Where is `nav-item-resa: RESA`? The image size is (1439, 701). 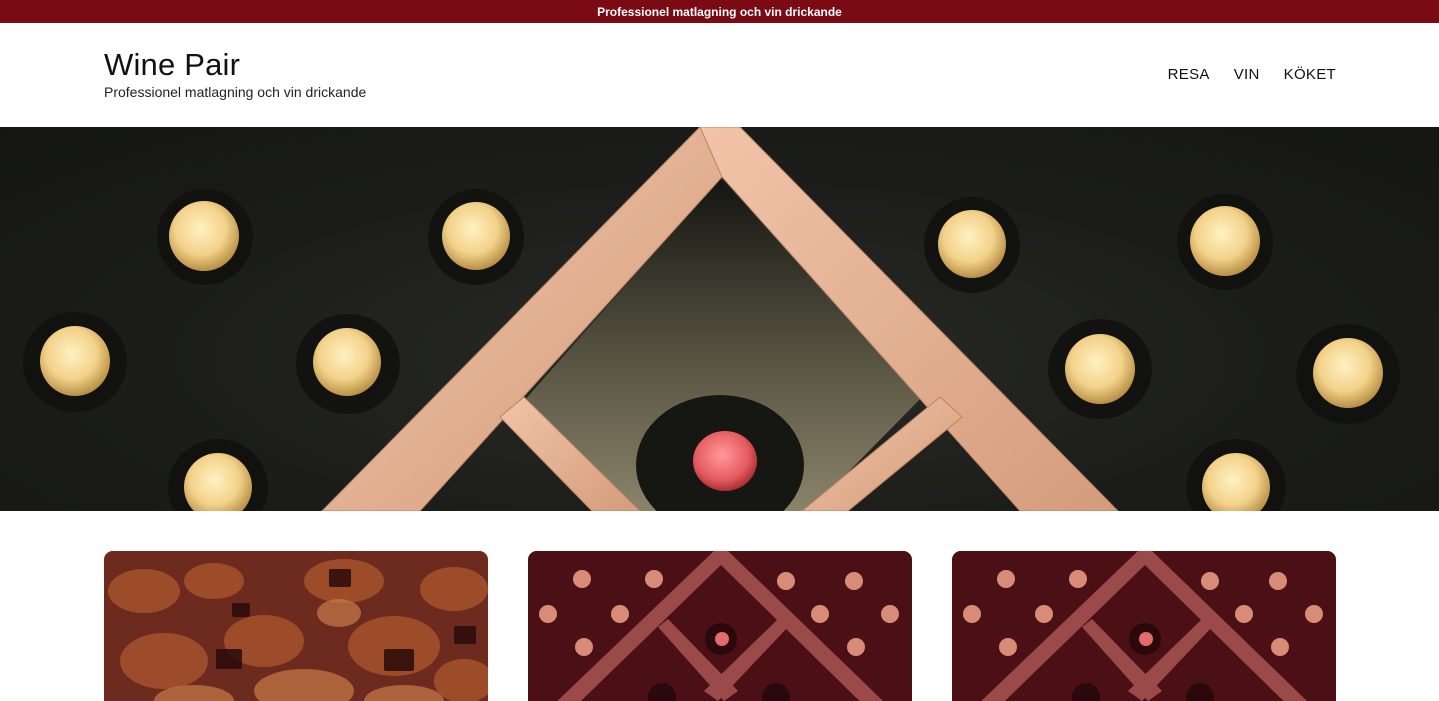
nav-item-resa: RESA is located at coordinates (1189, 74).